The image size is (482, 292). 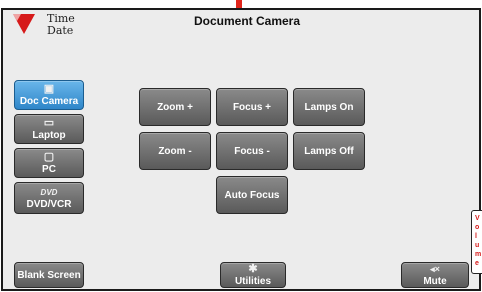 What do you see at coordinates (477, 263) in the screenshot?
I see `volume-letter: e` at bounding box center [477, 263].